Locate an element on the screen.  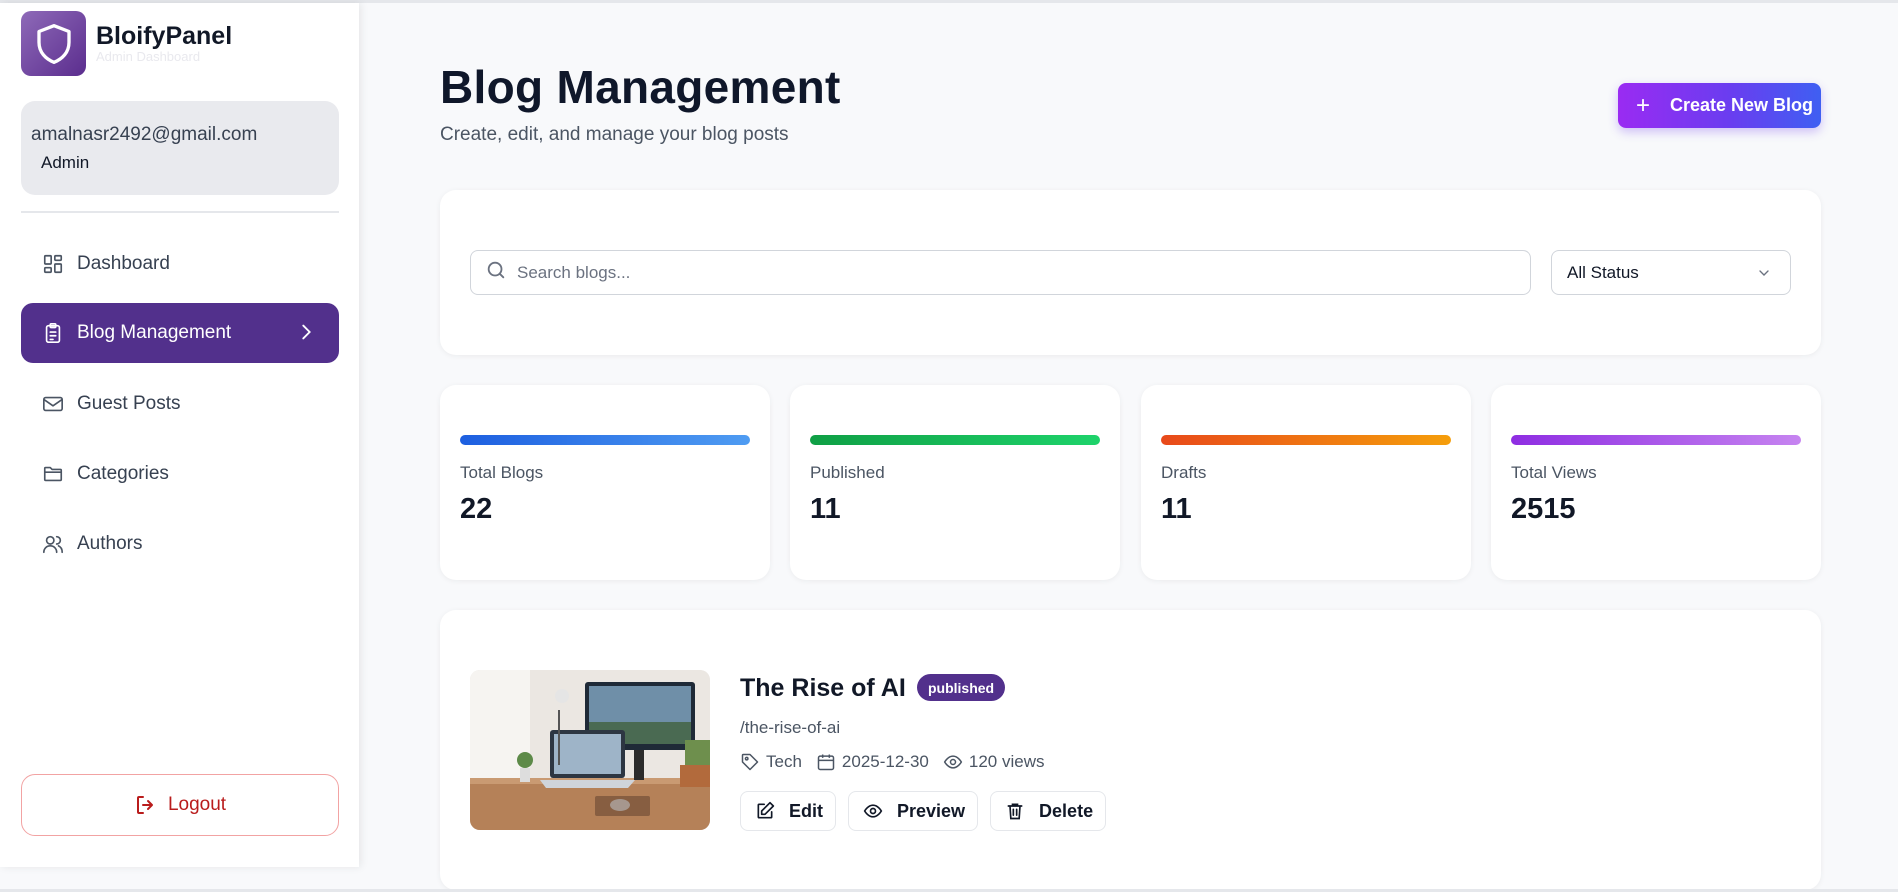
layout-grid-icon is located at coordinates (53, 264).